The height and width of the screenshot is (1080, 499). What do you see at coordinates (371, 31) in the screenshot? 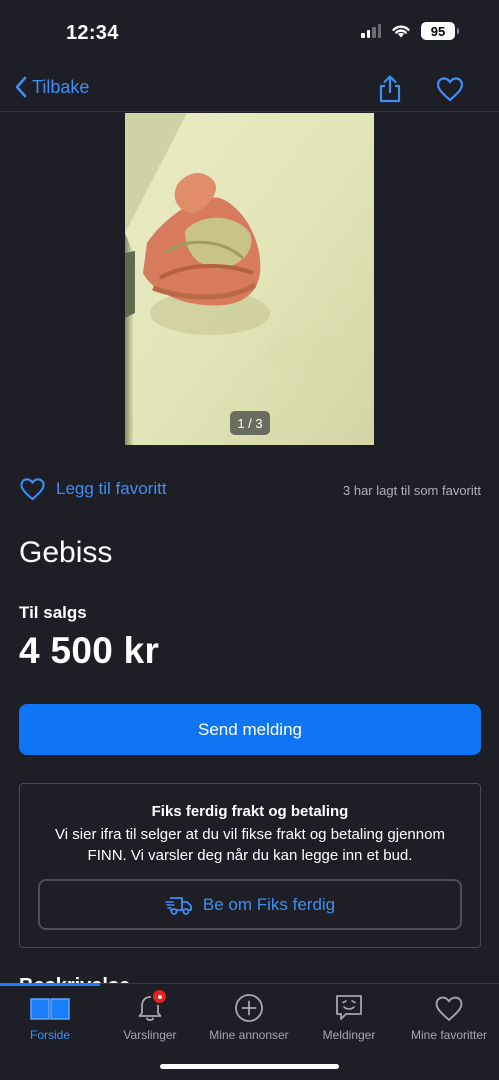
I see `cellular-signal-icon` at bounding box center [371, 31].